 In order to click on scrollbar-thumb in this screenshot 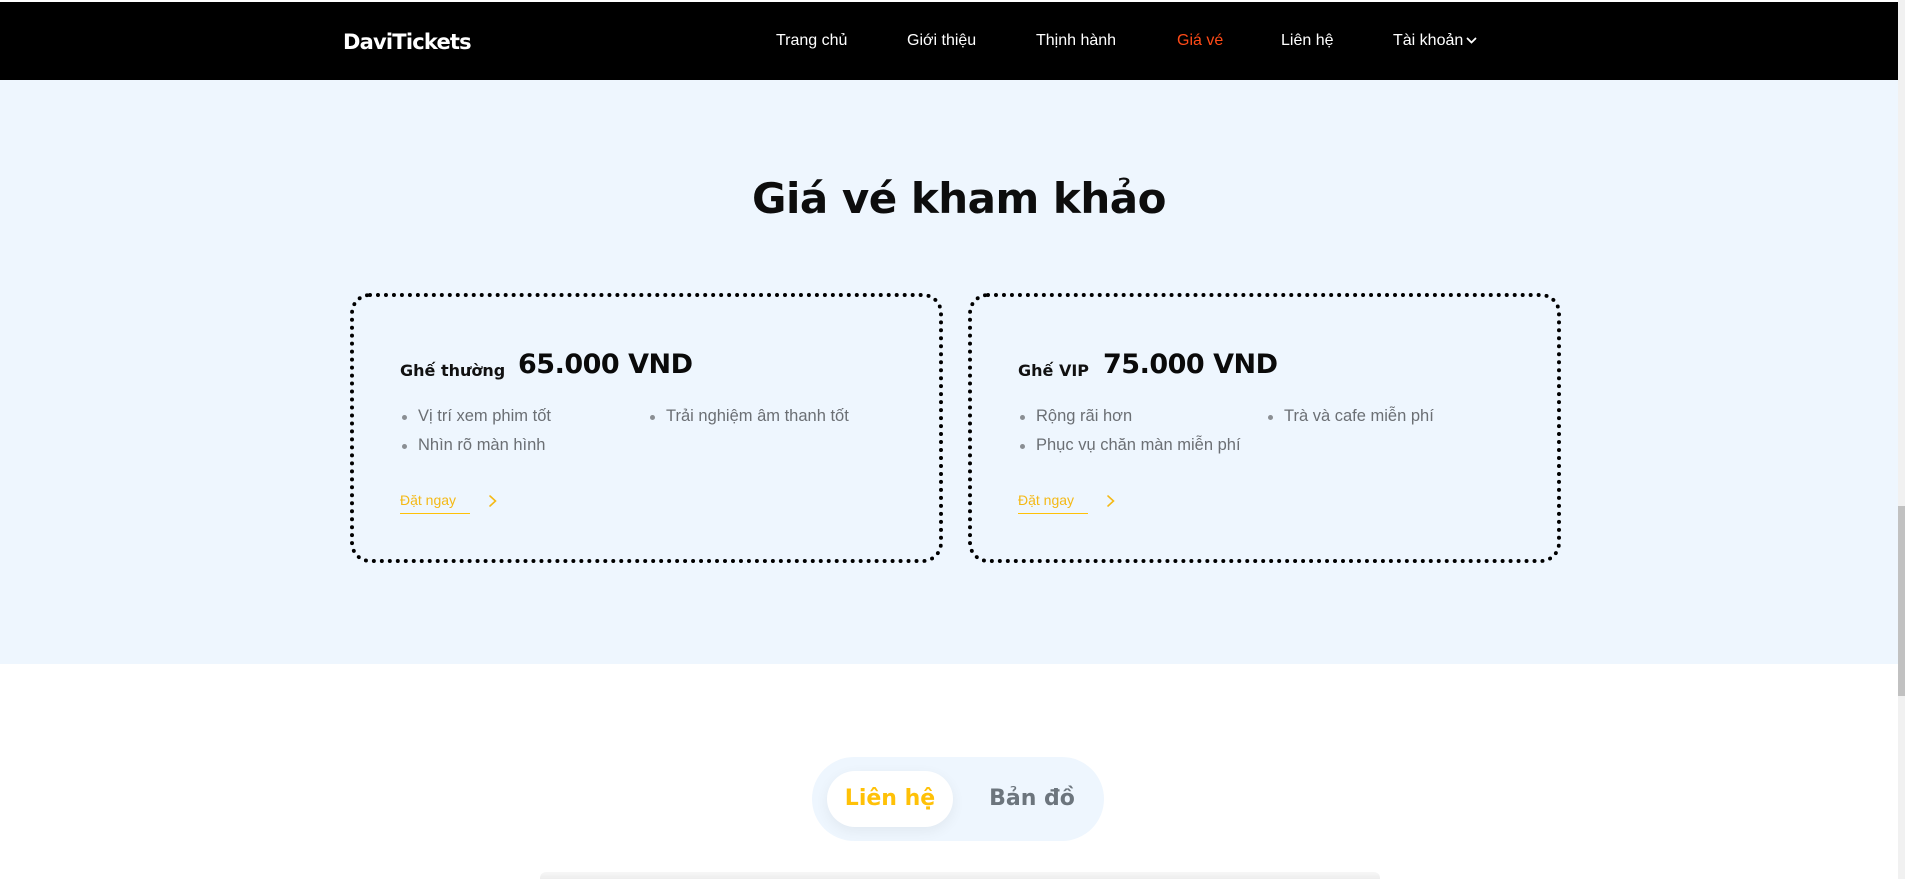, I will do `click(1901, 601)`.